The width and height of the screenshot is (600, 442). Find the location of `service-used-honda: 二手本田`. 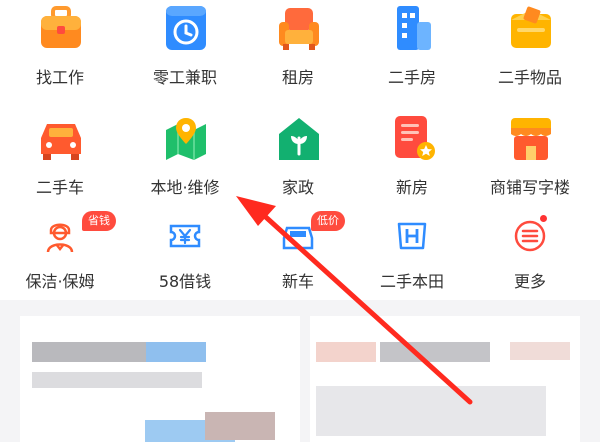

service-used-honda: 二手本田 is located at coordinates (412, 254).